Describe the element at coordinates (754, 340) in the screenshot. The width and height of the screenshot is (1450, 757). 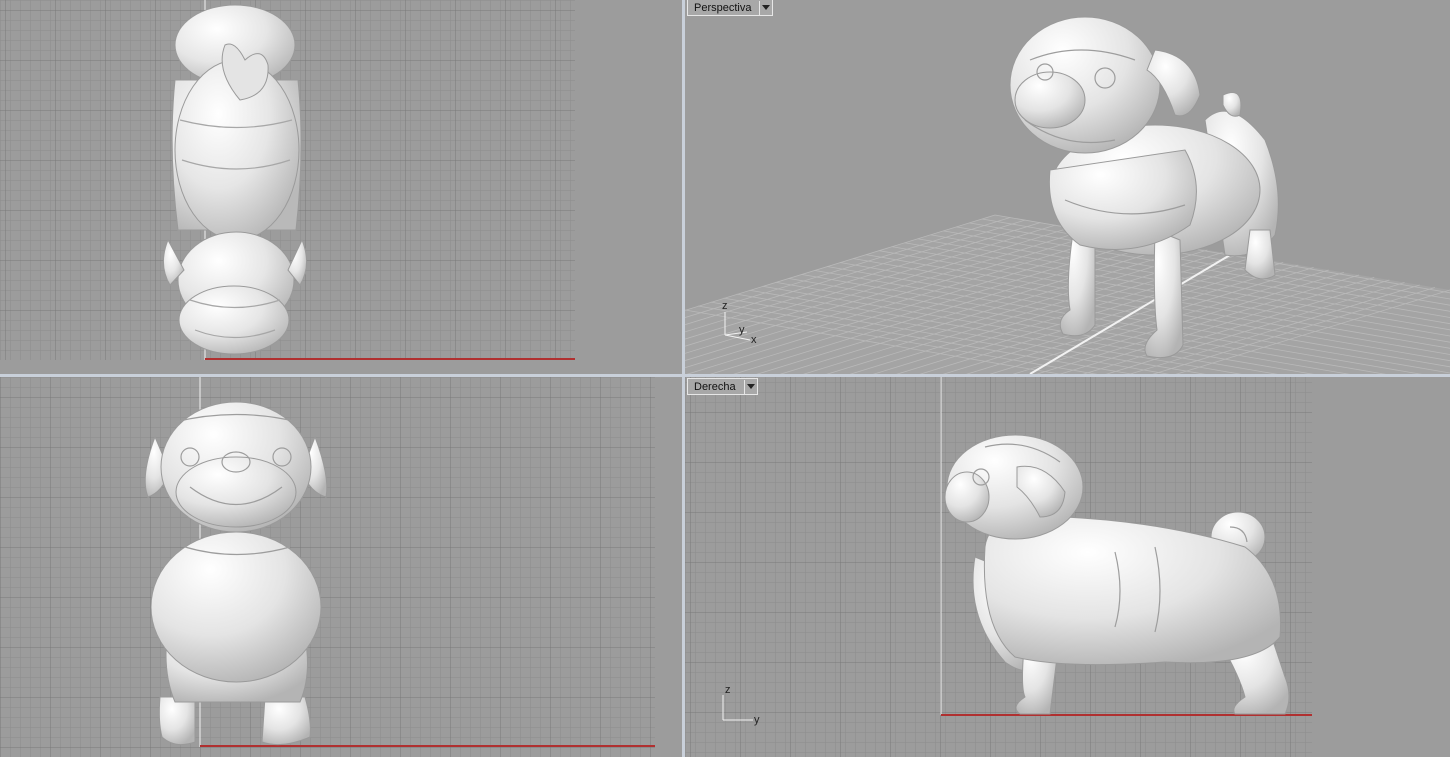
I see `axis-label-x: x` at that location.